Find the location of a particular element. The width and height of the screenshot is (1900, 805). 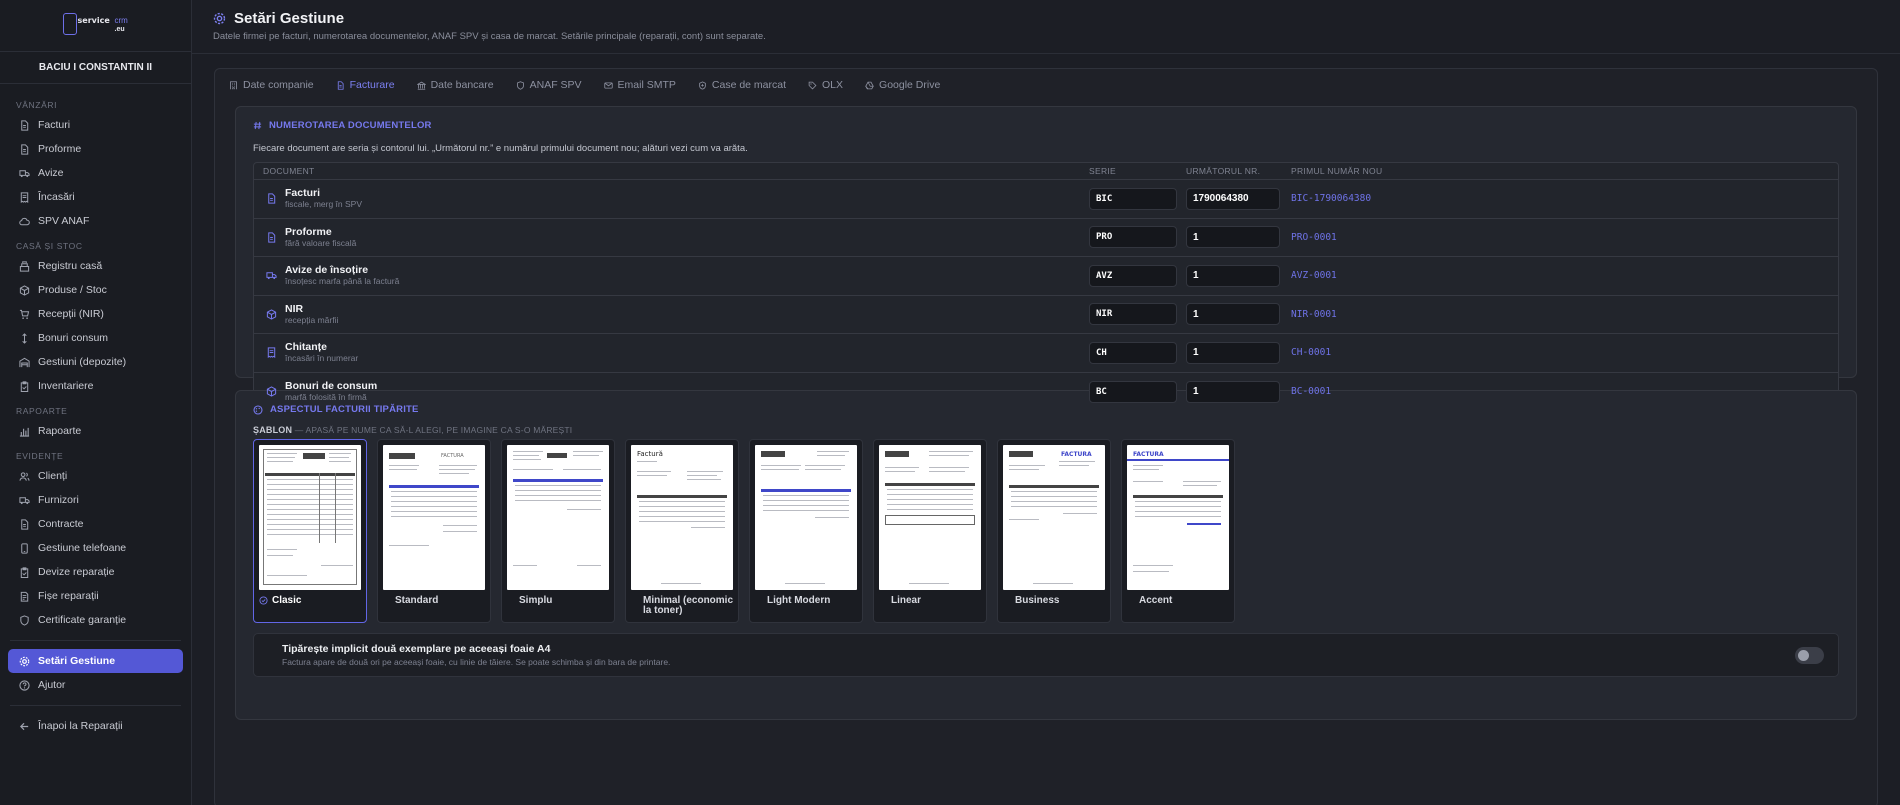

document-cell: Facturi fiscale, merg în SPV is located at coordinates (671, 198).